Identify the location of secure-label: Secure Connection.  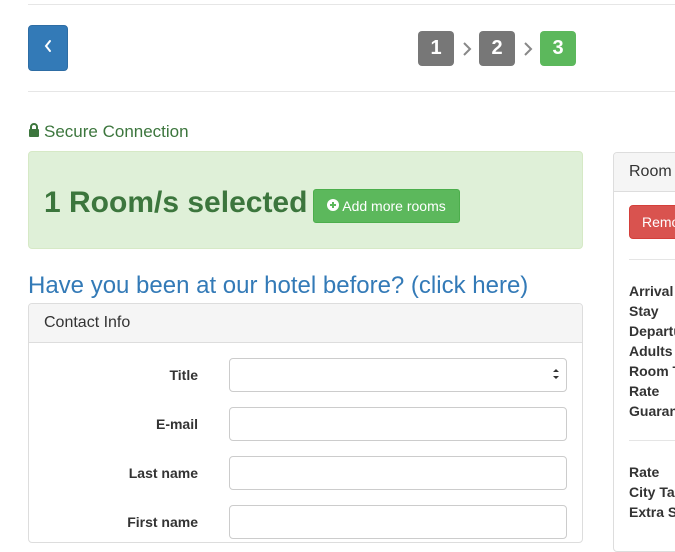
(116, 131).